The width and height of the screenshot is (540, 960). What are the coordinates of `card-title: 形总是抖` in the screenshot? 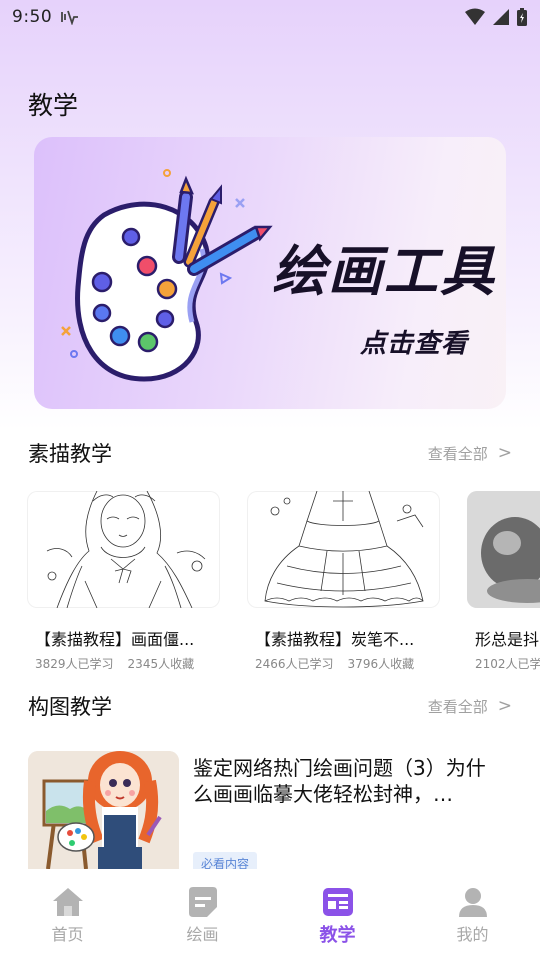 It's located at (507, 639).